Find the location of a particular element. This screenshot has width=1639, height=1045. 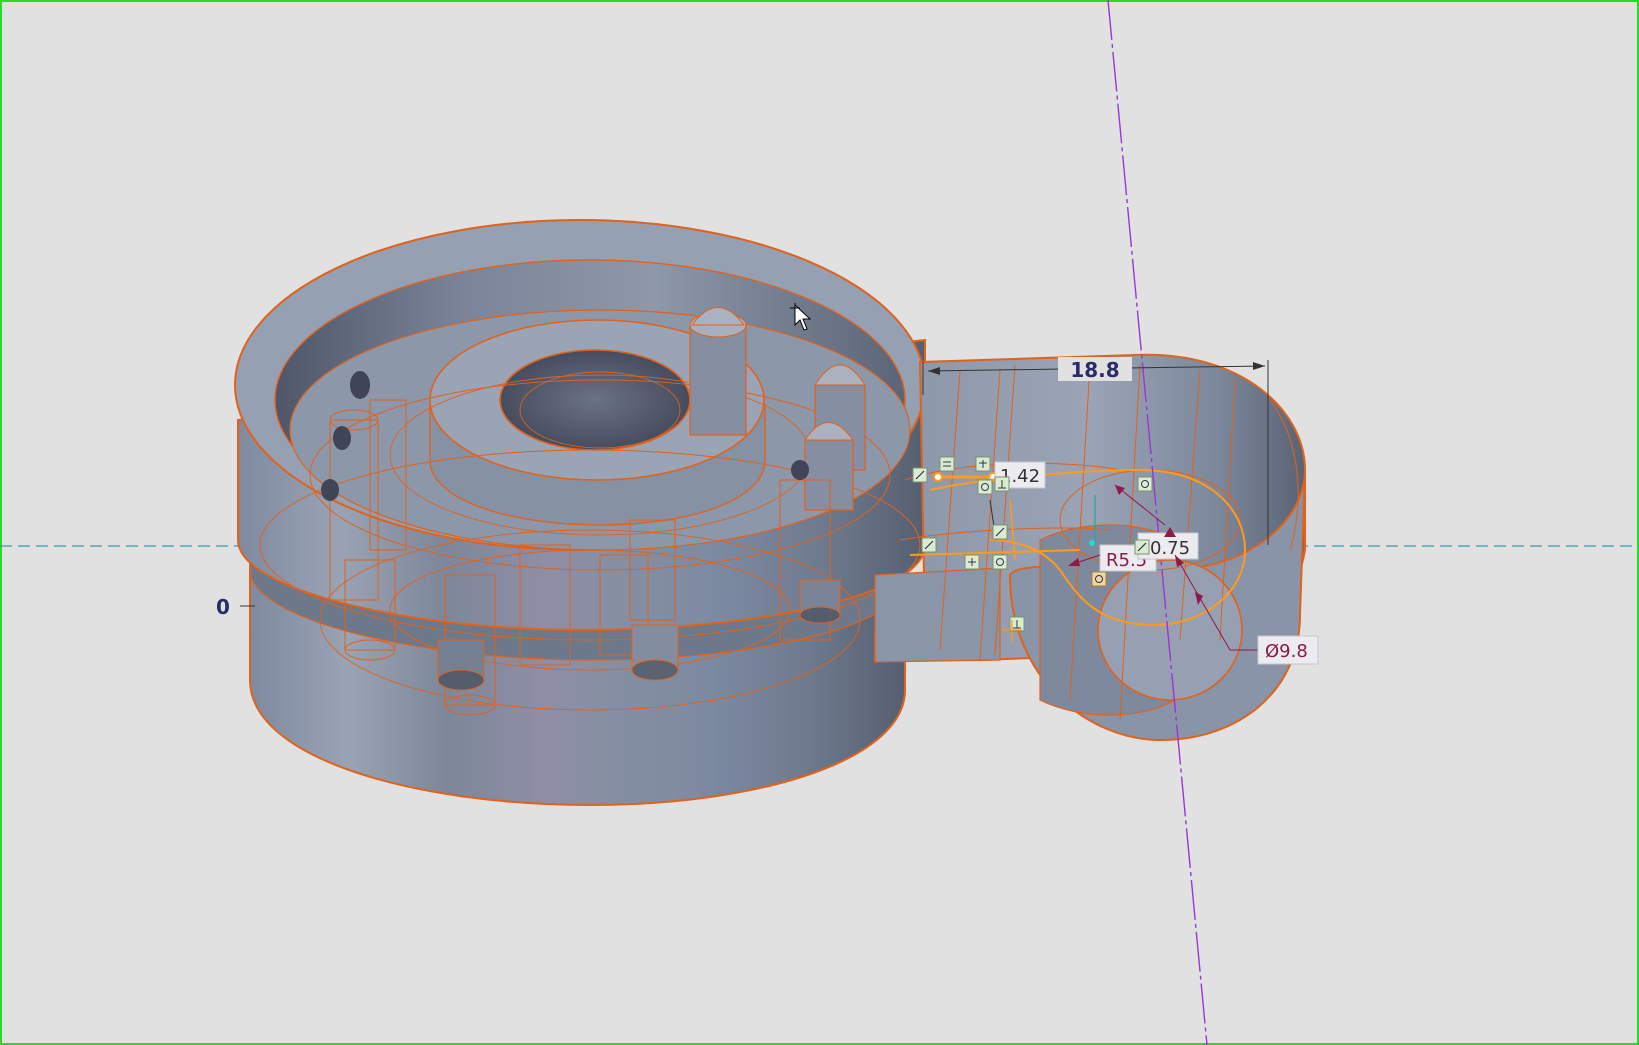

length-dimension-text: 18.8 is located at coordinates (1094, 370).